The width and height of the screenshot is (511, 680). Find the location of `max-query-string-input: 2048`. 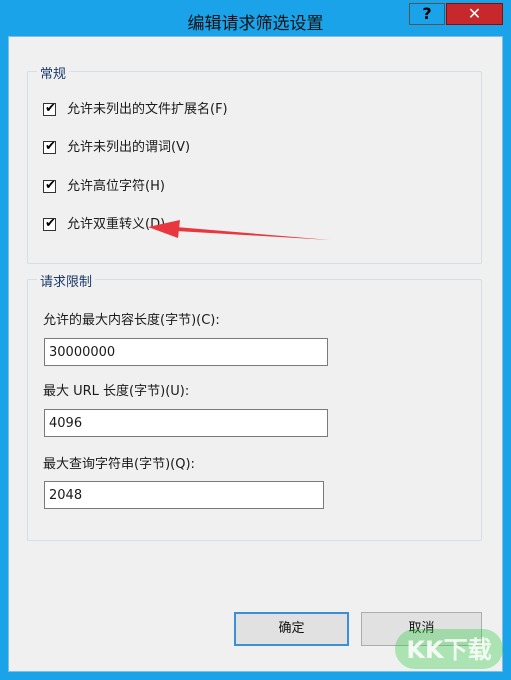

max-query-string-input: 2048 is located at coordinates (184, 495).